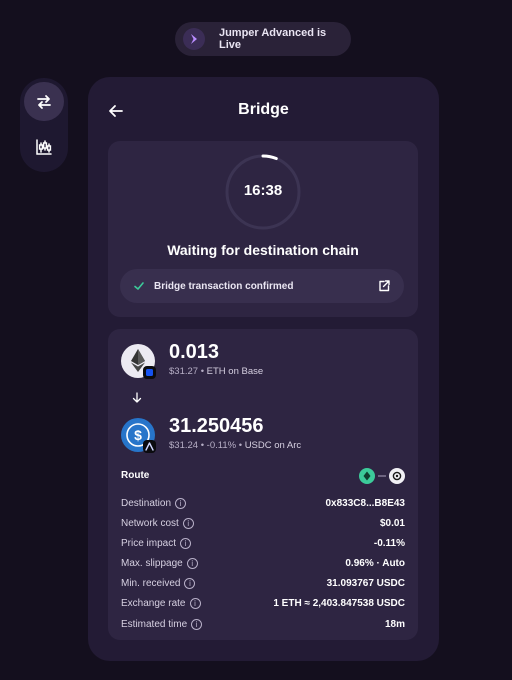 The image size is (512, 680). I want to click on destination-protocol-icon, so click(397, 476).